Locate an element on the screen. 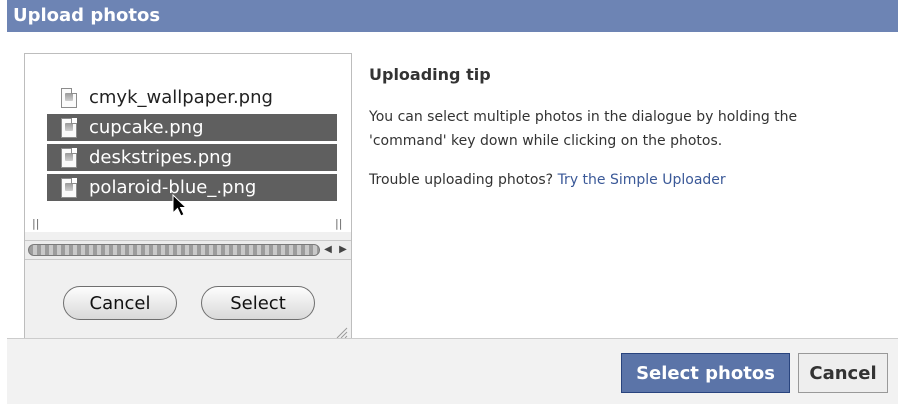  horizontal-scrollbar: ◀ ▶ is located at coordinates (188, 250).